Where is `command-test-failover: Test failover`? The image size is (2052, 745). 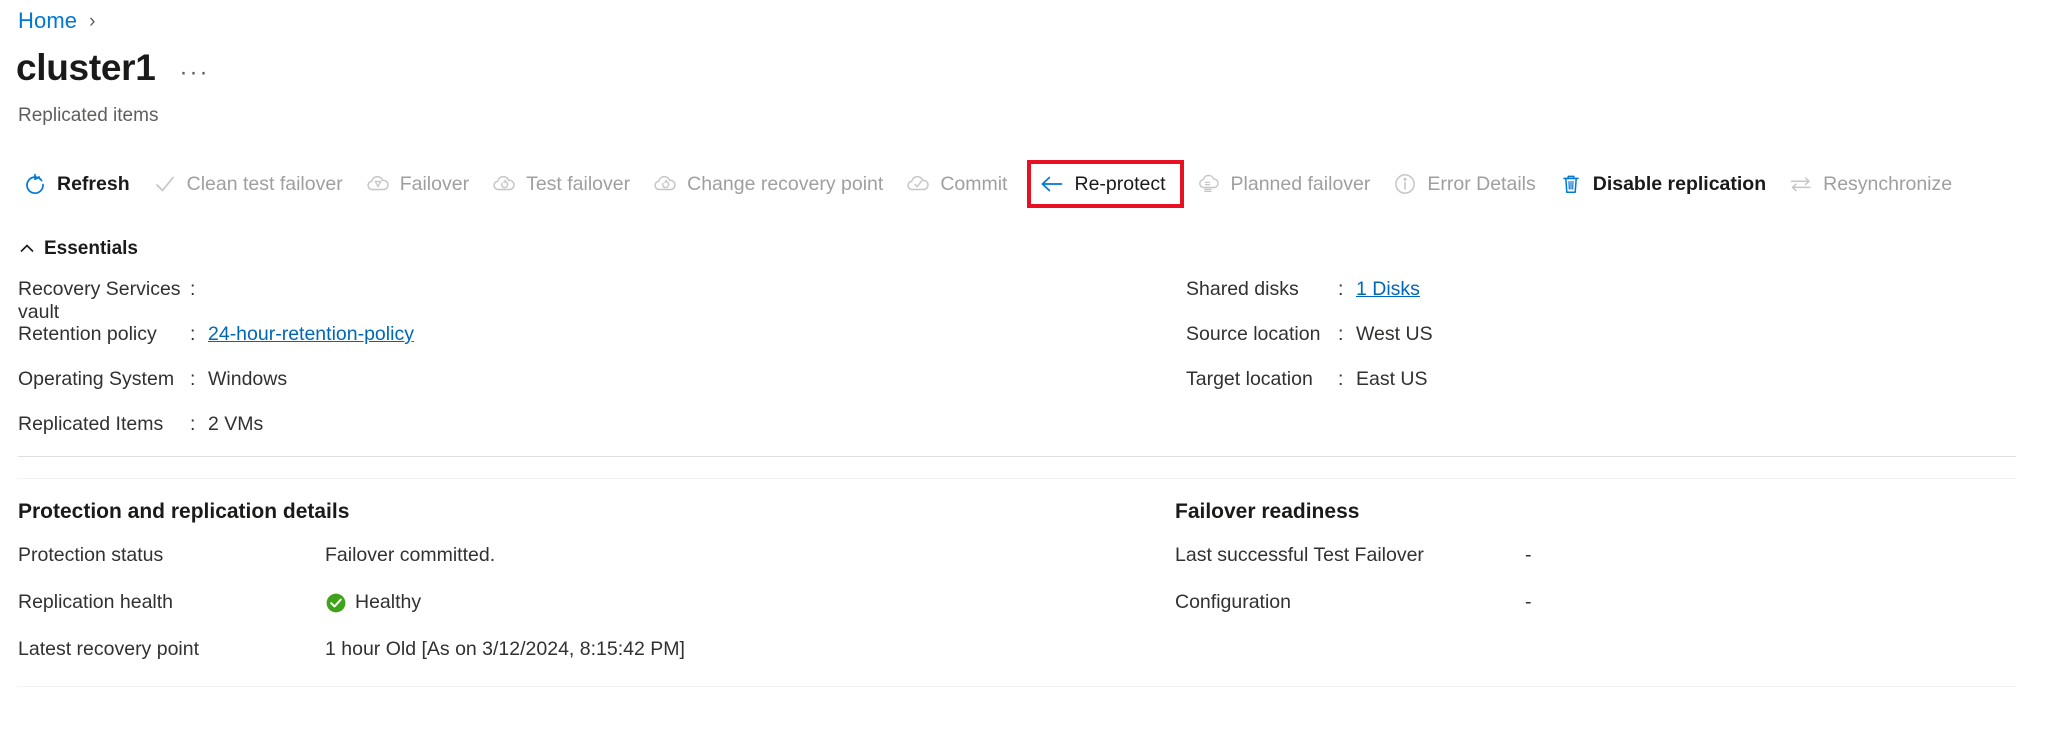 command-test-failover: Test failover is located at coordinates (564, 184).